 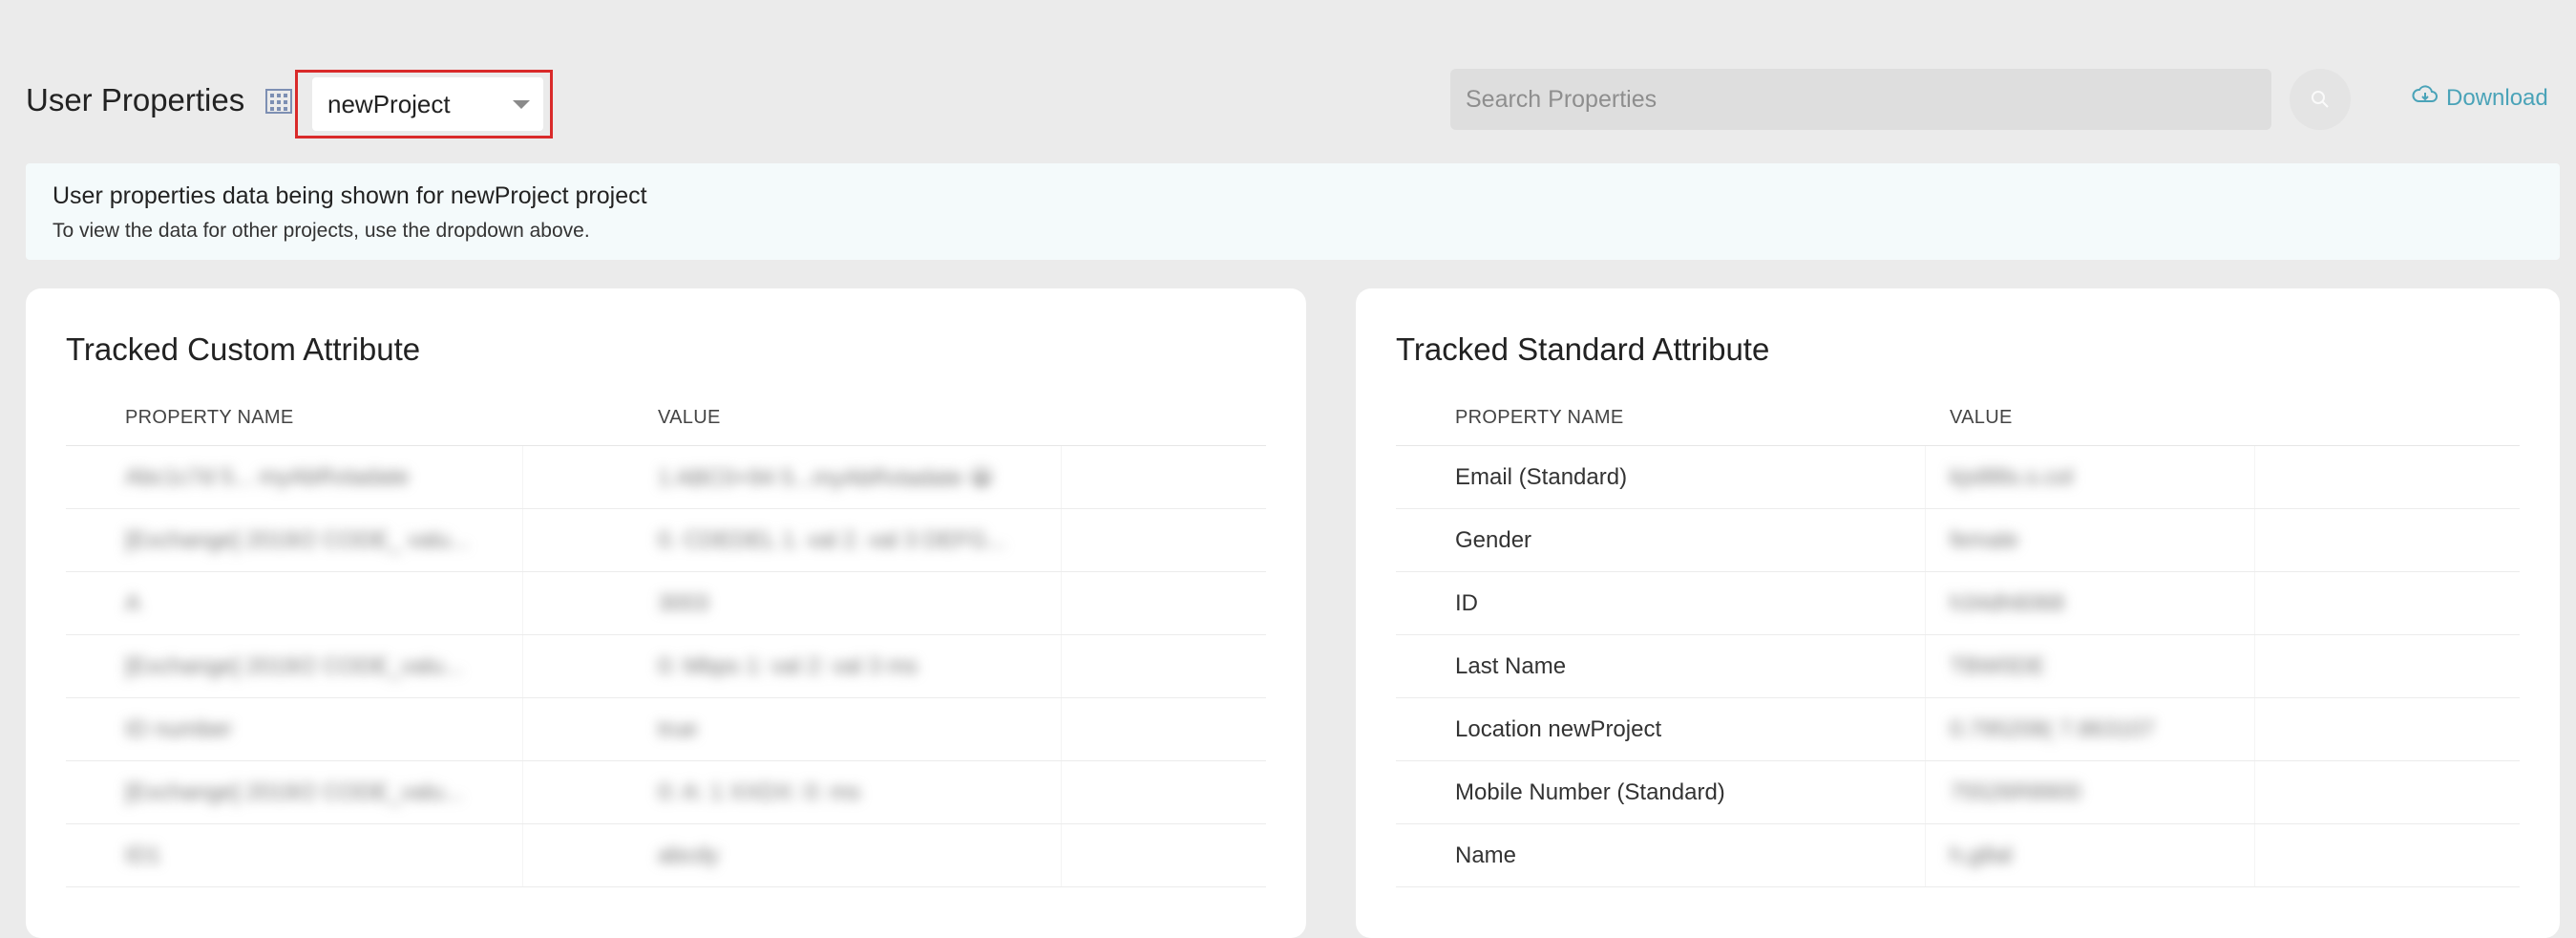 What do you see at coordinates (2497, 97) in the screenshot?
I see `download-label: Download` at bounding box center [2497, 97].